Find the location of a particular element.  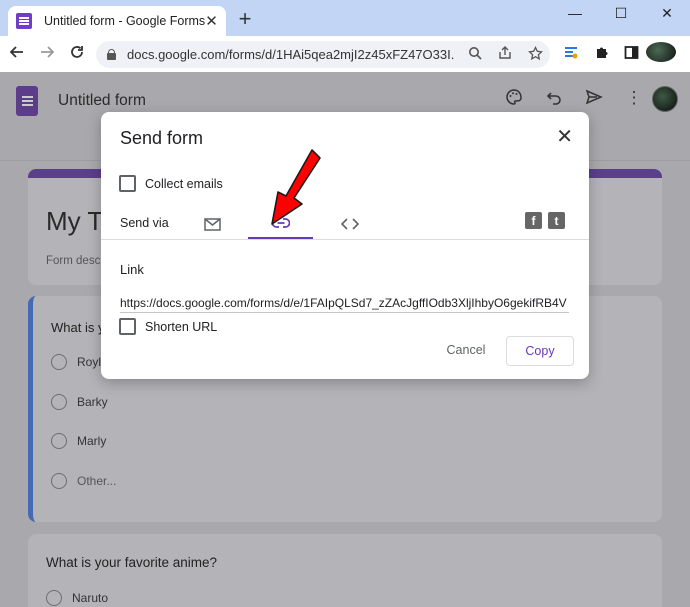

question-card-2: What is your favorite anime? Naruto is located at coordinates (345, 570).